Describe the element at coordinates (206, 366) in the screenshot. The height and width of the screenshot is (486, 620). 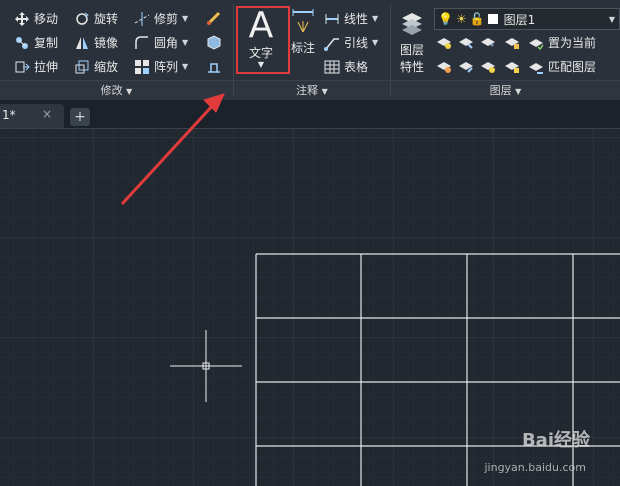
I see `crosshair-cursor` at that location.